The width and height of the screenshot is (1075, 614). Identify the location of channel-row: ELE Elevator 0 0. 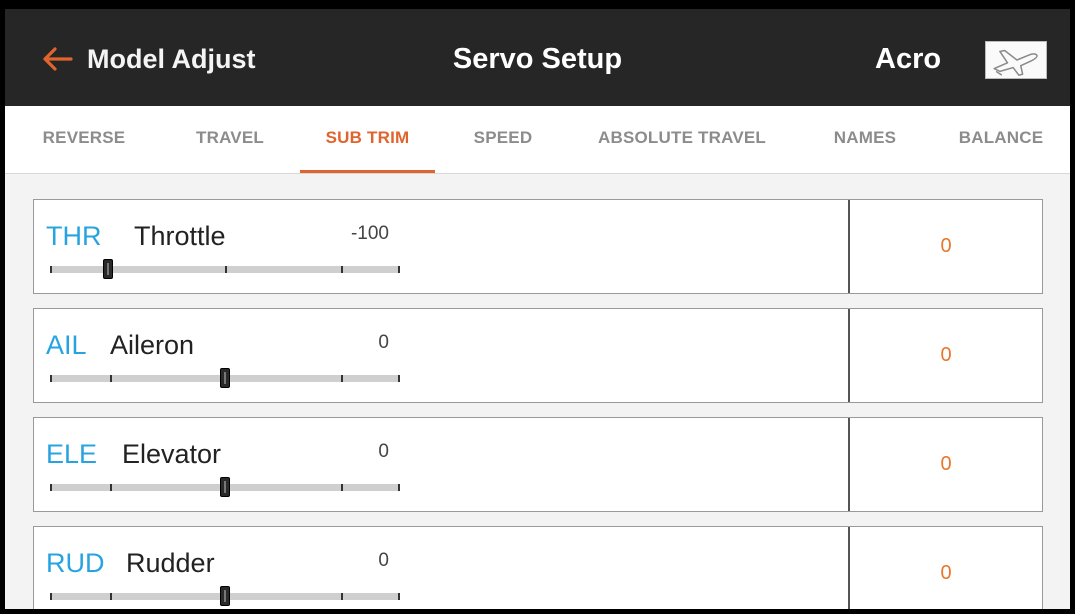
(538, 464).